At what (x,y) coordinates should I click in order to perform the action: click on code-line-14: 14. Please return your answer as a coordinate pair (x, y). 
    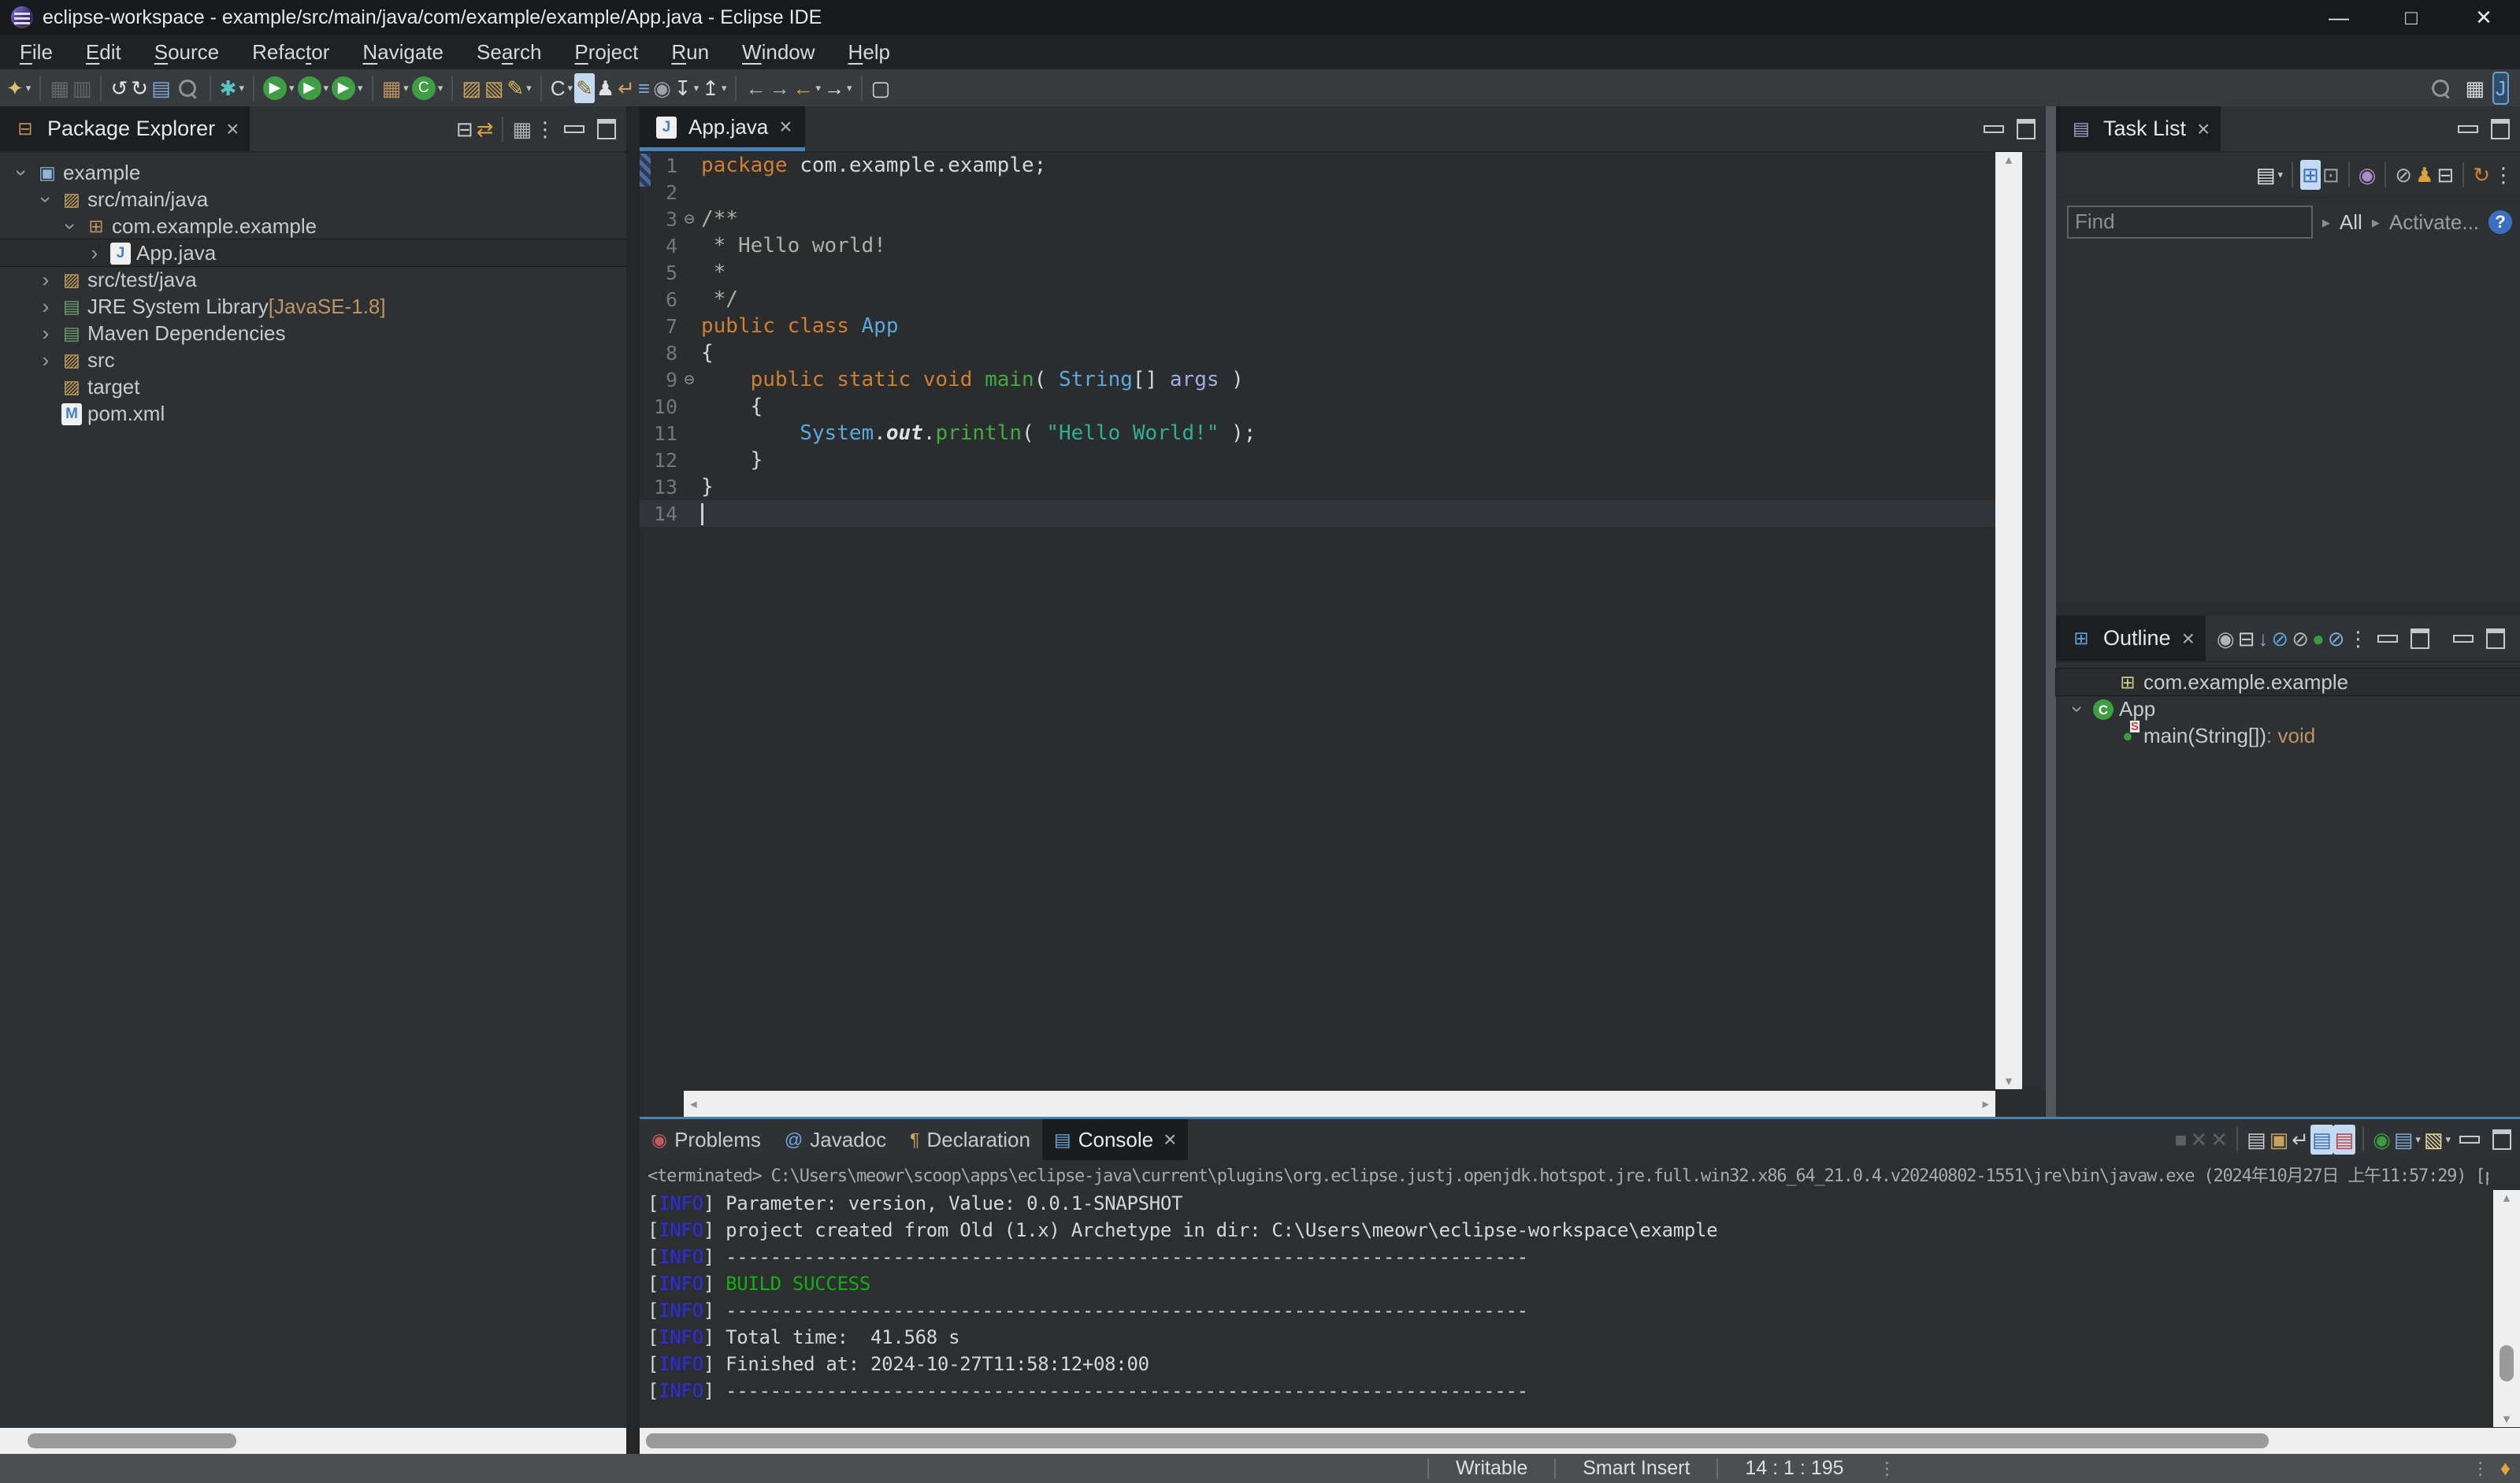
    Looking at the image, I should click on (1317, 513).